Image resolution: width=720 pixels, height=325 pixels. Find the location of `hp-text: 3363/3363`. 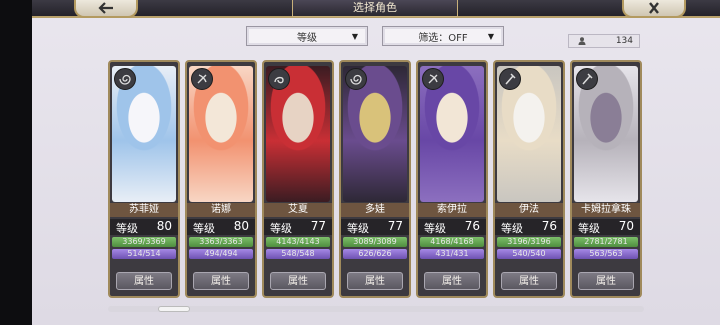

hp-text: 3363/3363 is located at coordinates (221, 241).